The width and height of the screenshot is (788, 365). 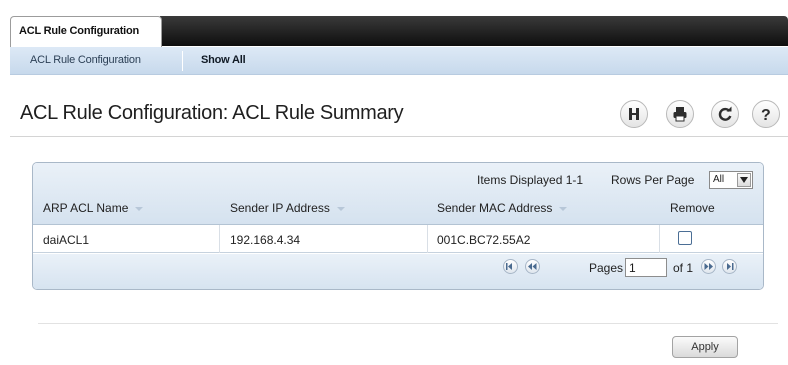 I want to click on top-tab-bar: ACL Rule Configuration, so click(x=394, y=24).